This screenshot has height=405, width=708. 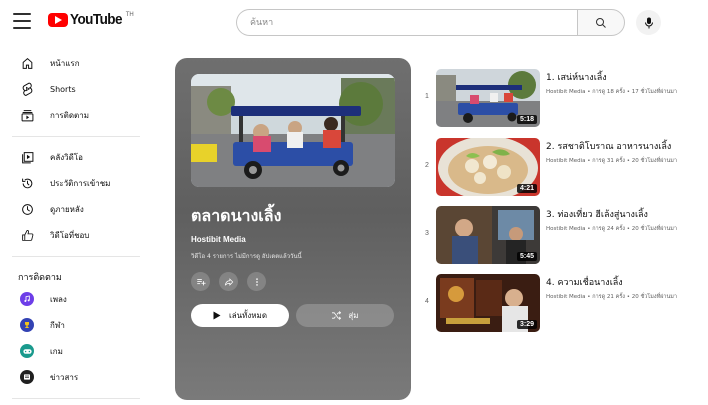 What do you see at coordinates (80, 183) in the screenshot?
I see `sidebar-item-label: ประวัติการเข้าชม` at bounding box center [80, 183].